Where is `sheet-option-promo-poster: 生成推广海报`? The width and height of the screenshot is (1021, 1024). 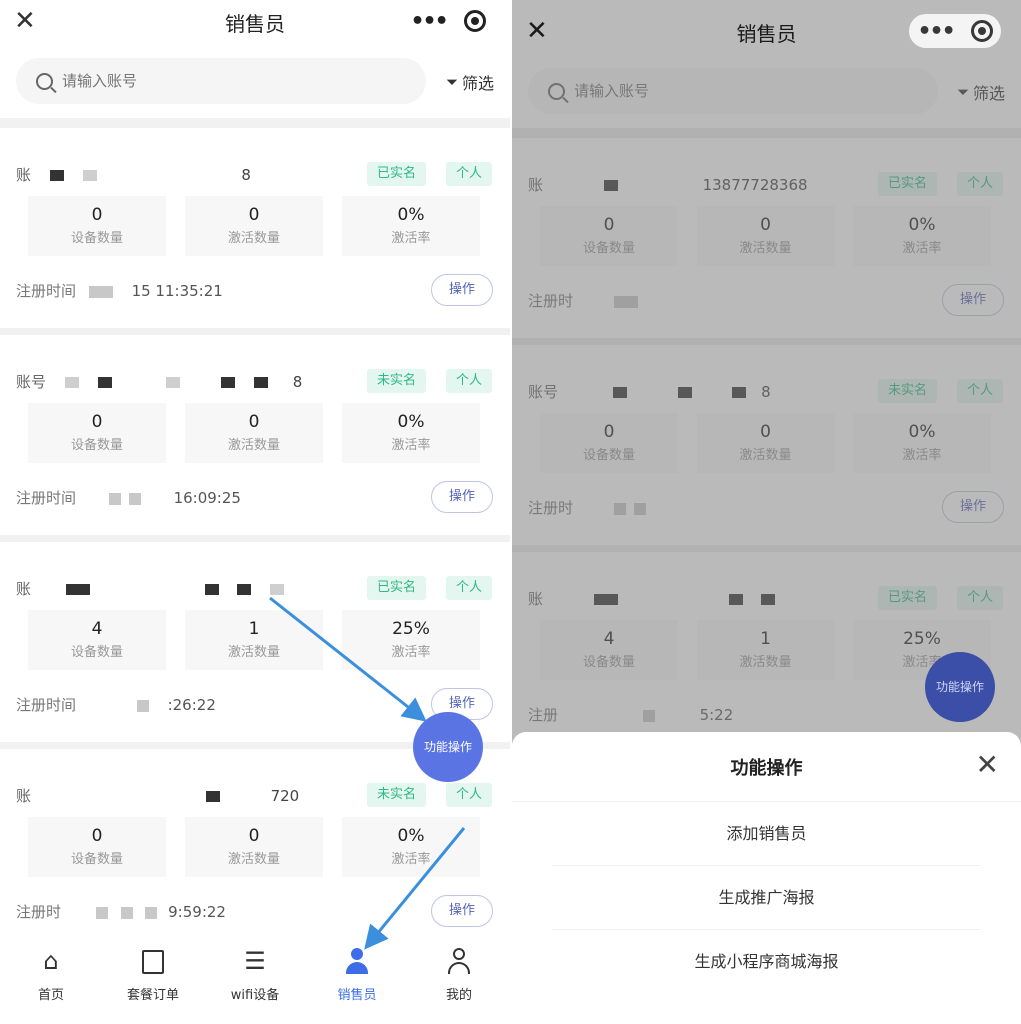
sheet-option-promo-poster: 生成推广海报 is located at coordinates (766, 898).